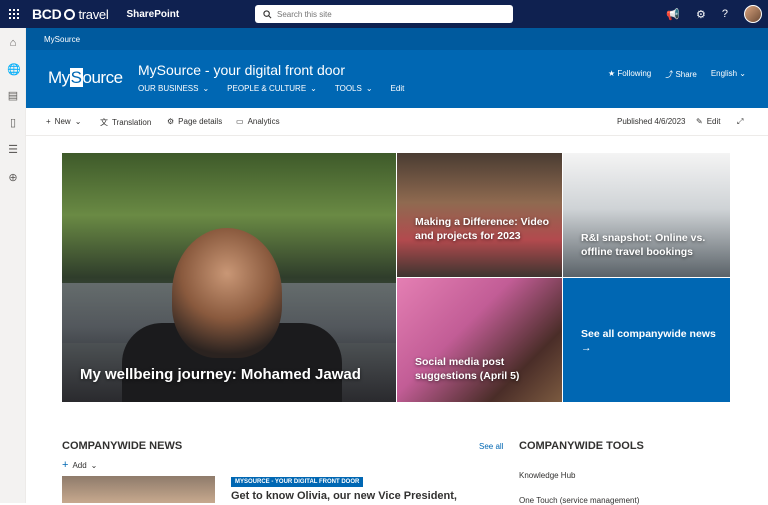 This screenshot has width=768, height=505. I want to click on pencil-icon: ✎, so click(699, 121).